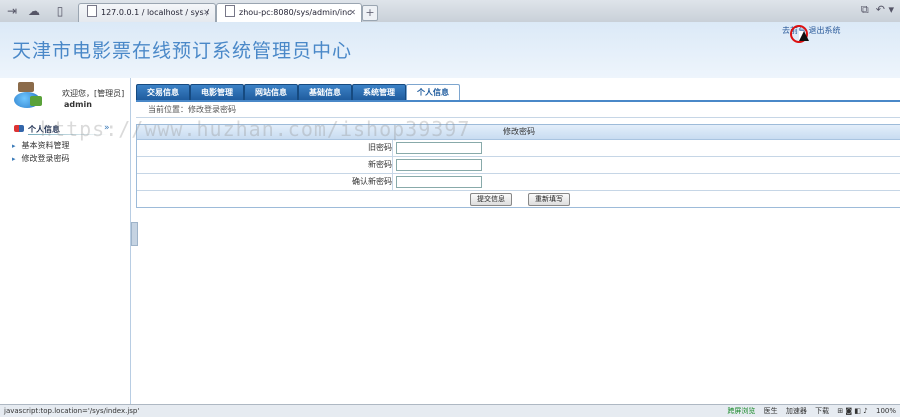  Describe the element at coordinates (60, 11) in the screenshot. I see `trash-icon: ▯` at that location.